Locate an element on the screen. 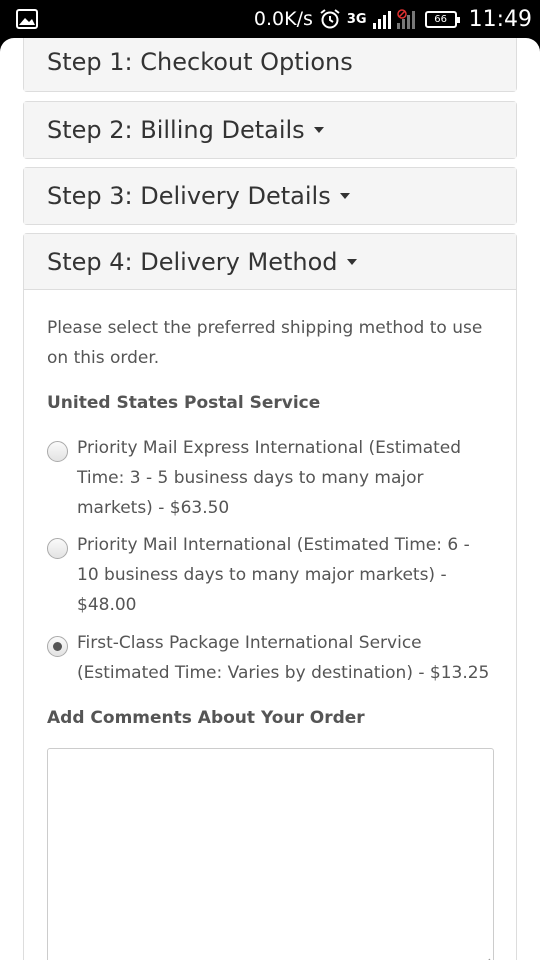 The height and width of the screenshot is (960, 540). signal-strength-icon is located at coordinates (381, 20).